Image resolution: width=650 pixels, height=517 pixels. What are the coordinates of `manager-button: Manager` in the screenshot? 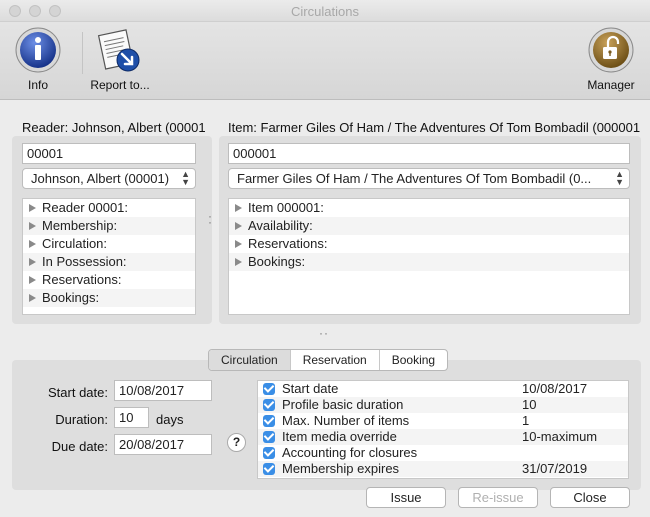 It's located at (611, 59).